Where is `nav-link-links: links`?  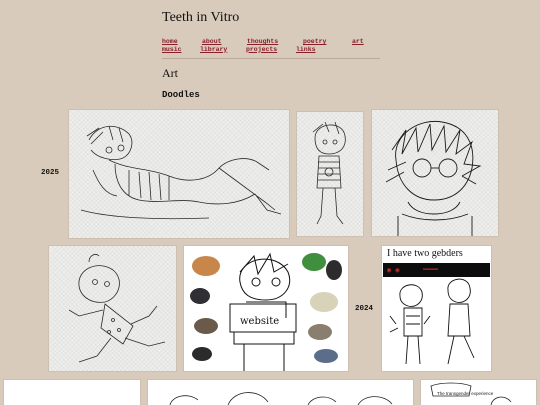 nav-link-links: links is located at coordinates (306, 50).